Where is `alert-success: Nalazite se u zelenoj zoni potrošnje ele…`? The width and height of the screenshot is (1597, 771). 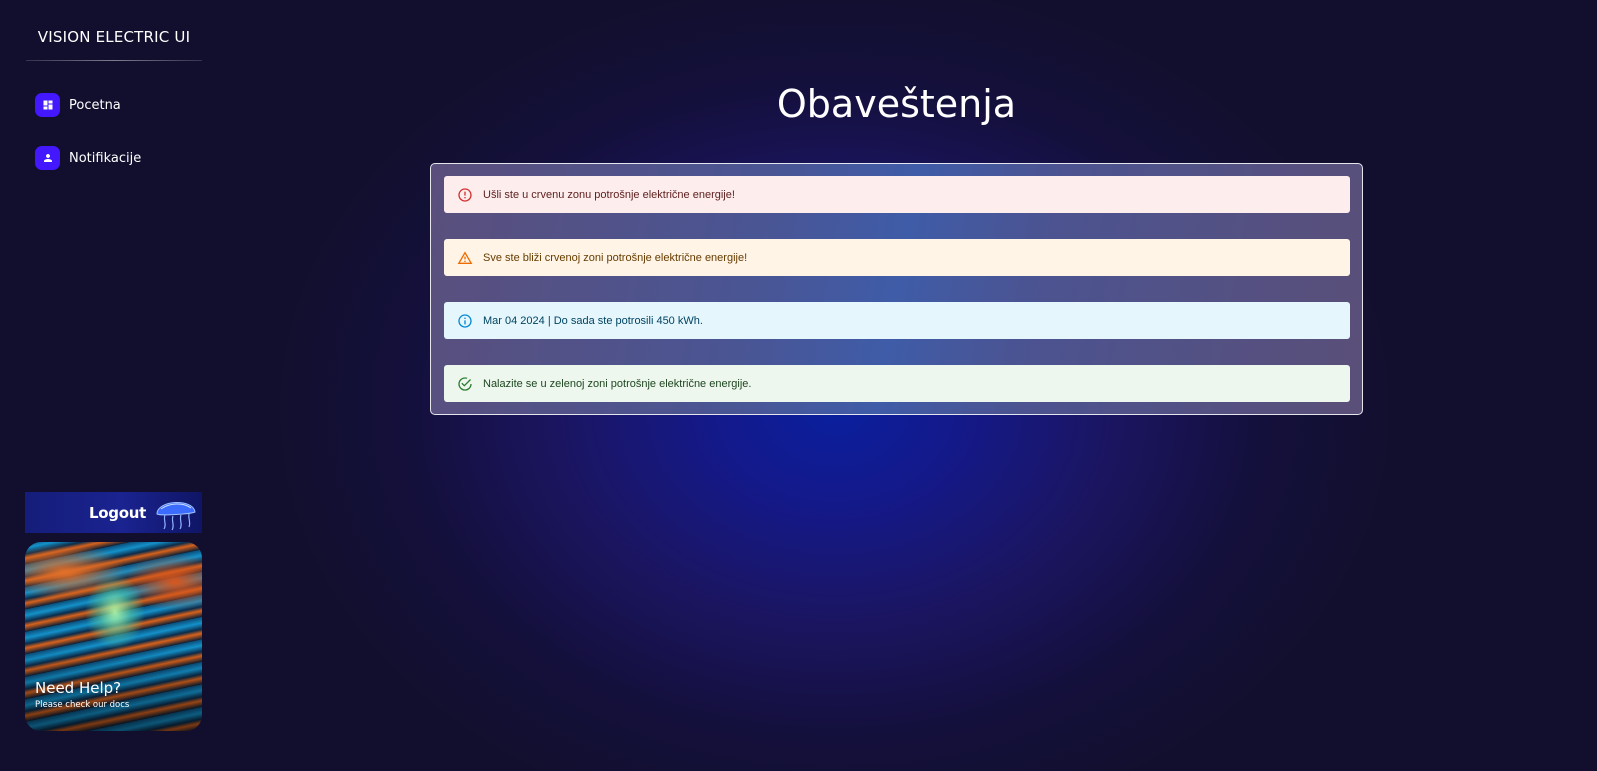
alert-success: Nalazite se u zelenoj zoni potrošnje ele… is located at coordinates (897, 383).